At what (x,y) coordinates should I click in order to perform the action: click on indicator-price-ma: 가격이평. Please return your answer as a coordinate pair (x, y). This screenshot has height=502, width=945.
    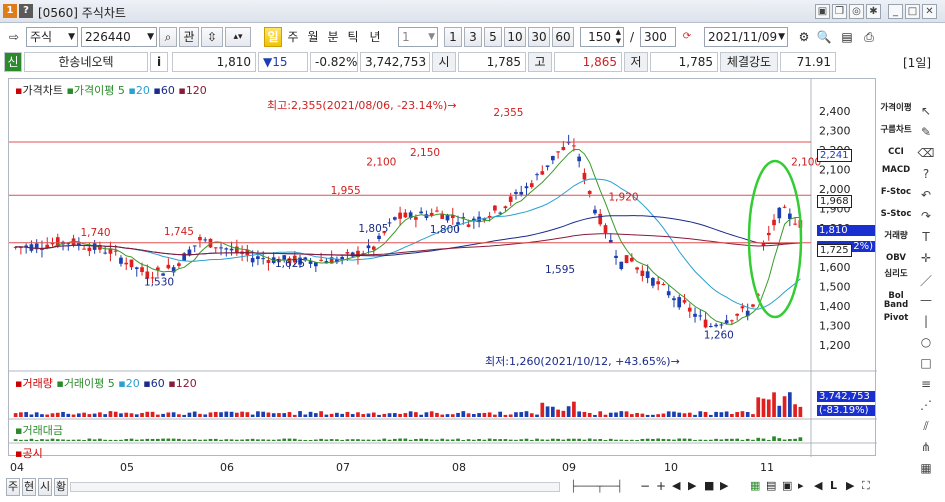
    Looking at the image, I should click on (896, 115).